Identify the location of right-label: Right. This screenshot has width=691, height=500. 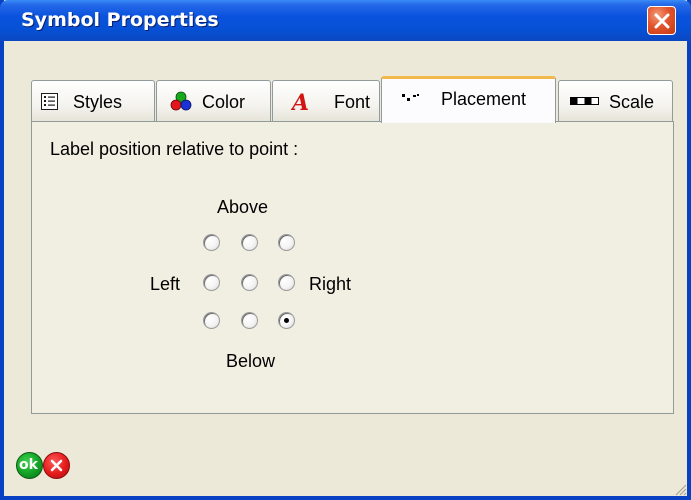
(330, 284).